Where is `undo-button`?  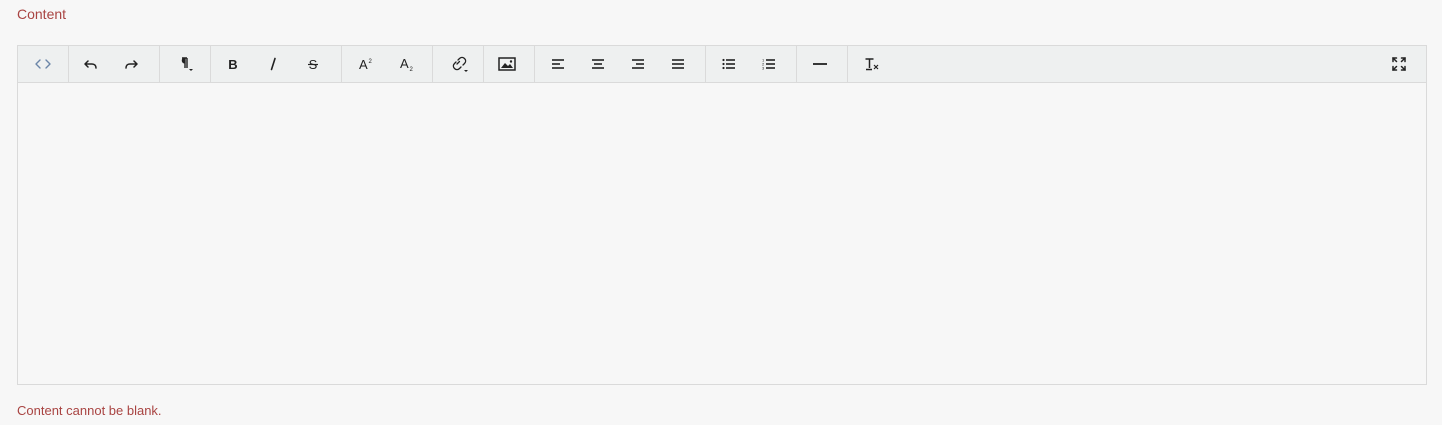
undo-button is located at coordinates (91, 64).